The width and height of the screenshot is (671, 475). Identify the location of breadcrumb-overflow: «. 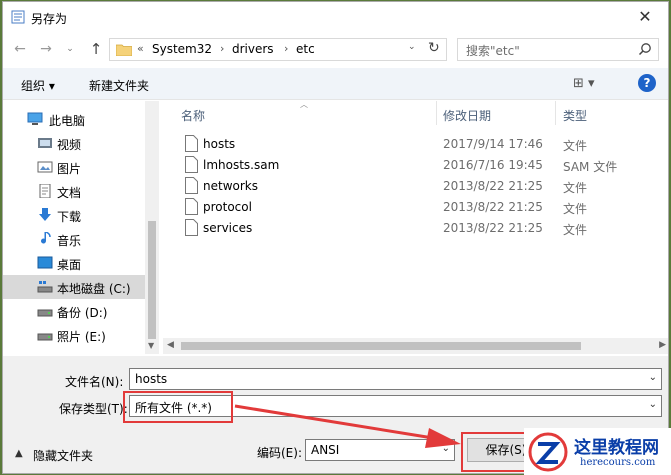
(140, 48).